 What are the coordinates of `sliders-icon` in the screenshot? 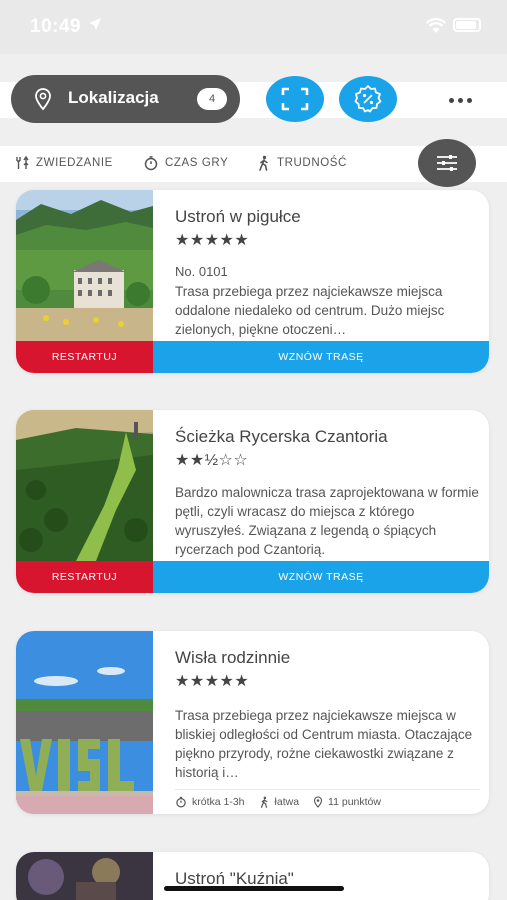 It's located at (447, 163).